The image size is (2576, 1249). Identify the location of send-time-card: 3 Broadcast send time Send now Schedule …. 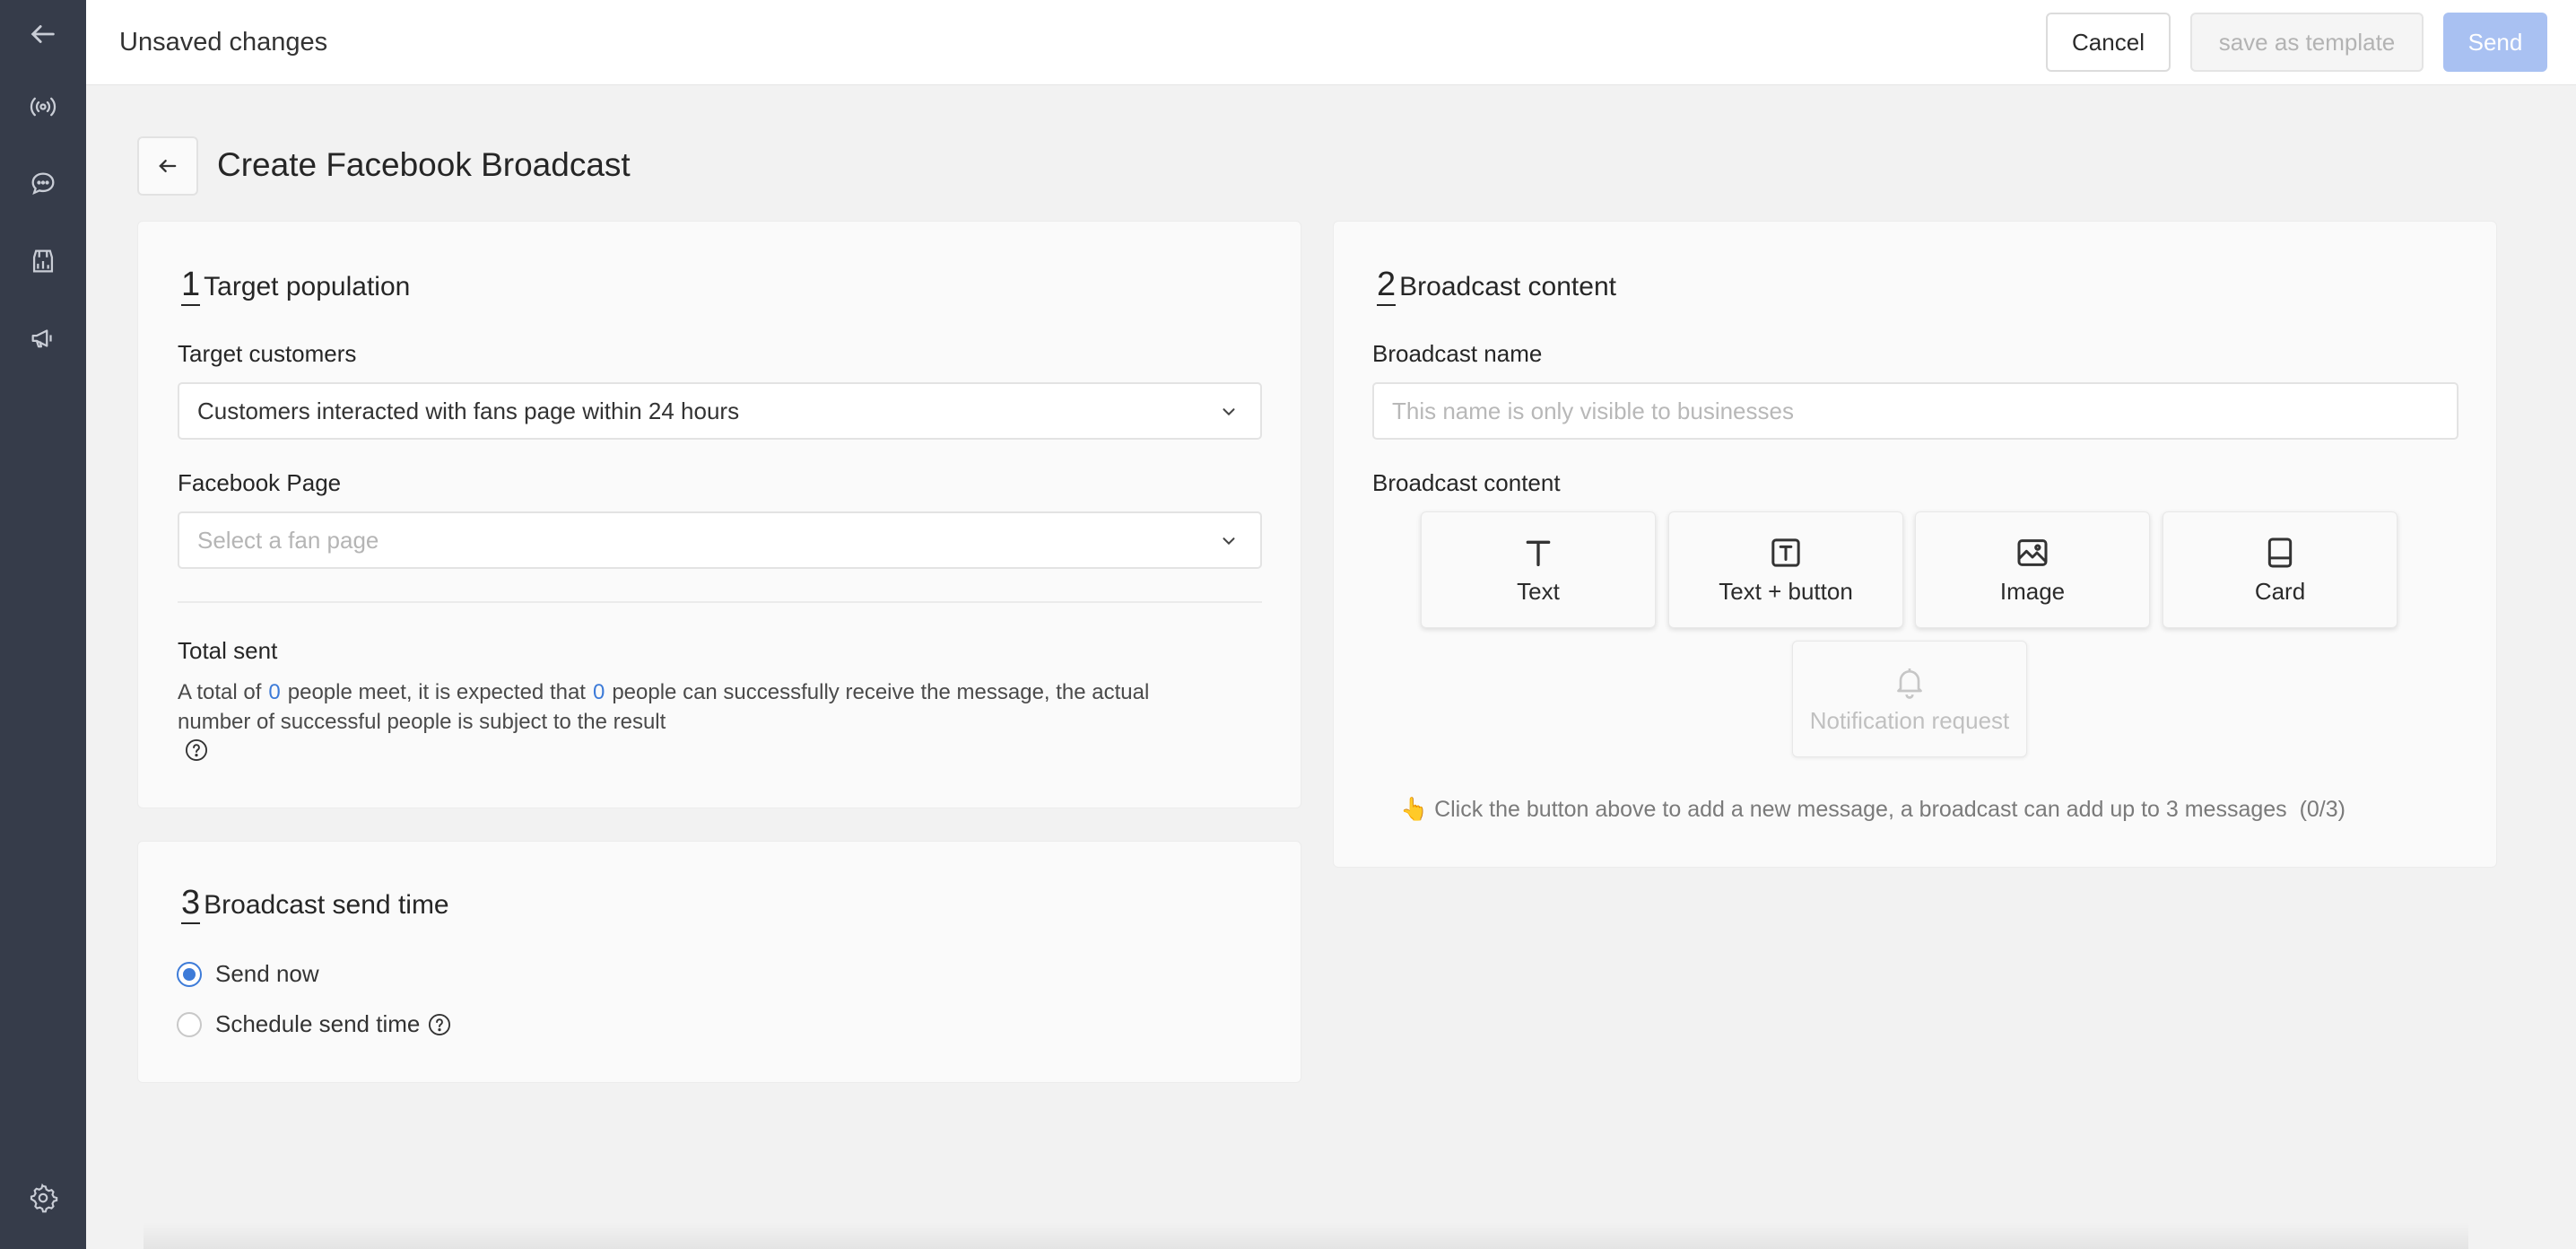
(719, 962).